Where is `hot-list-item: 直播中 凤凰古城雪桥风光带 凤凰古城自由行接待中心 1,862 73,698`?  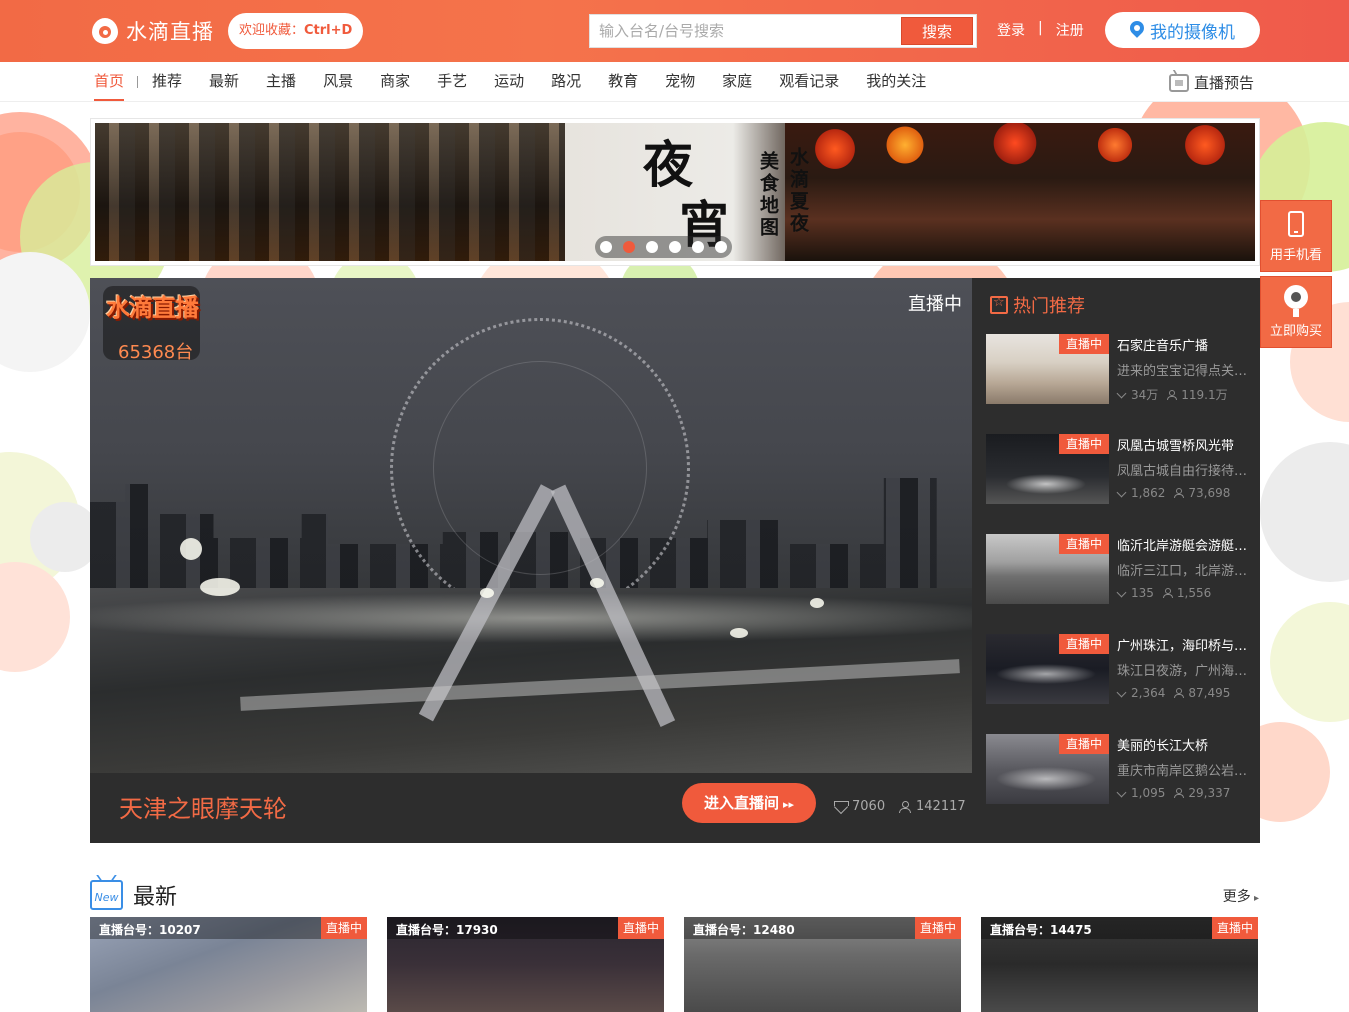
hot-list-item: 直播中 凤凰古城雪桥风光带 凤凰古城自由行接待中心 1,862 73,698 is located at coordinates (1122, 469).